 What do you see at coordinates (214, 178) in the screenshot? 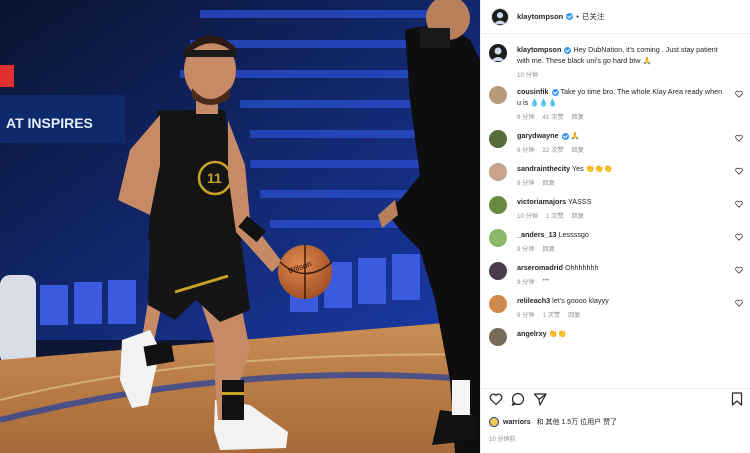
I see `jersey-number: 11` at bounding box center [214, 178].